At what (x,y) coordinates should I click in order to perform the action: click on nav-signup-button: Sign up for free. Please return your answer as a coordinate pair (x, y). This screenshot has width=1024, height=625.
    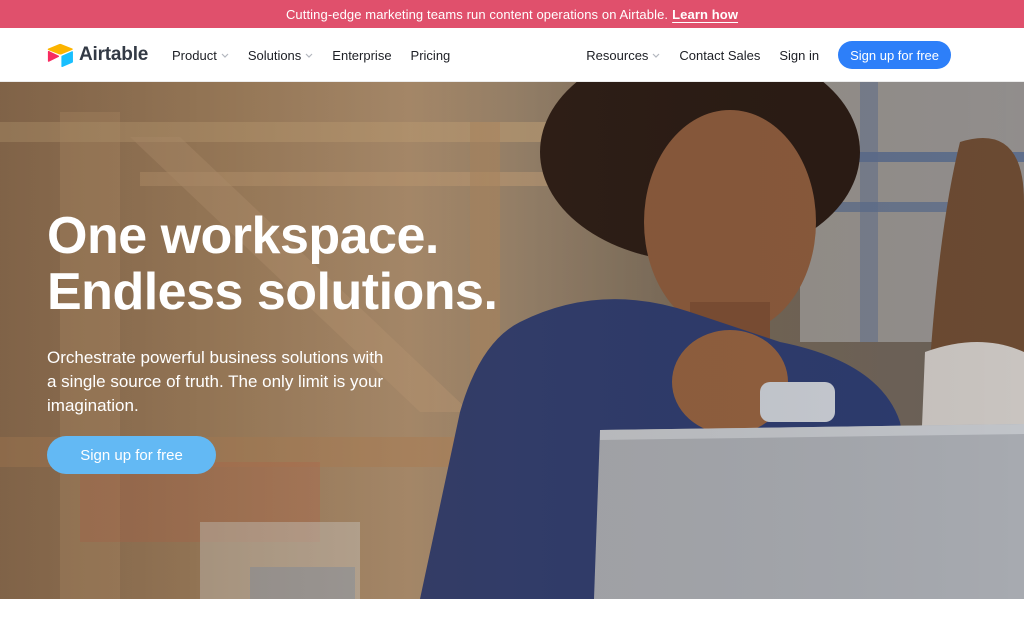
    Looking at the image, I should click on (894, 55).